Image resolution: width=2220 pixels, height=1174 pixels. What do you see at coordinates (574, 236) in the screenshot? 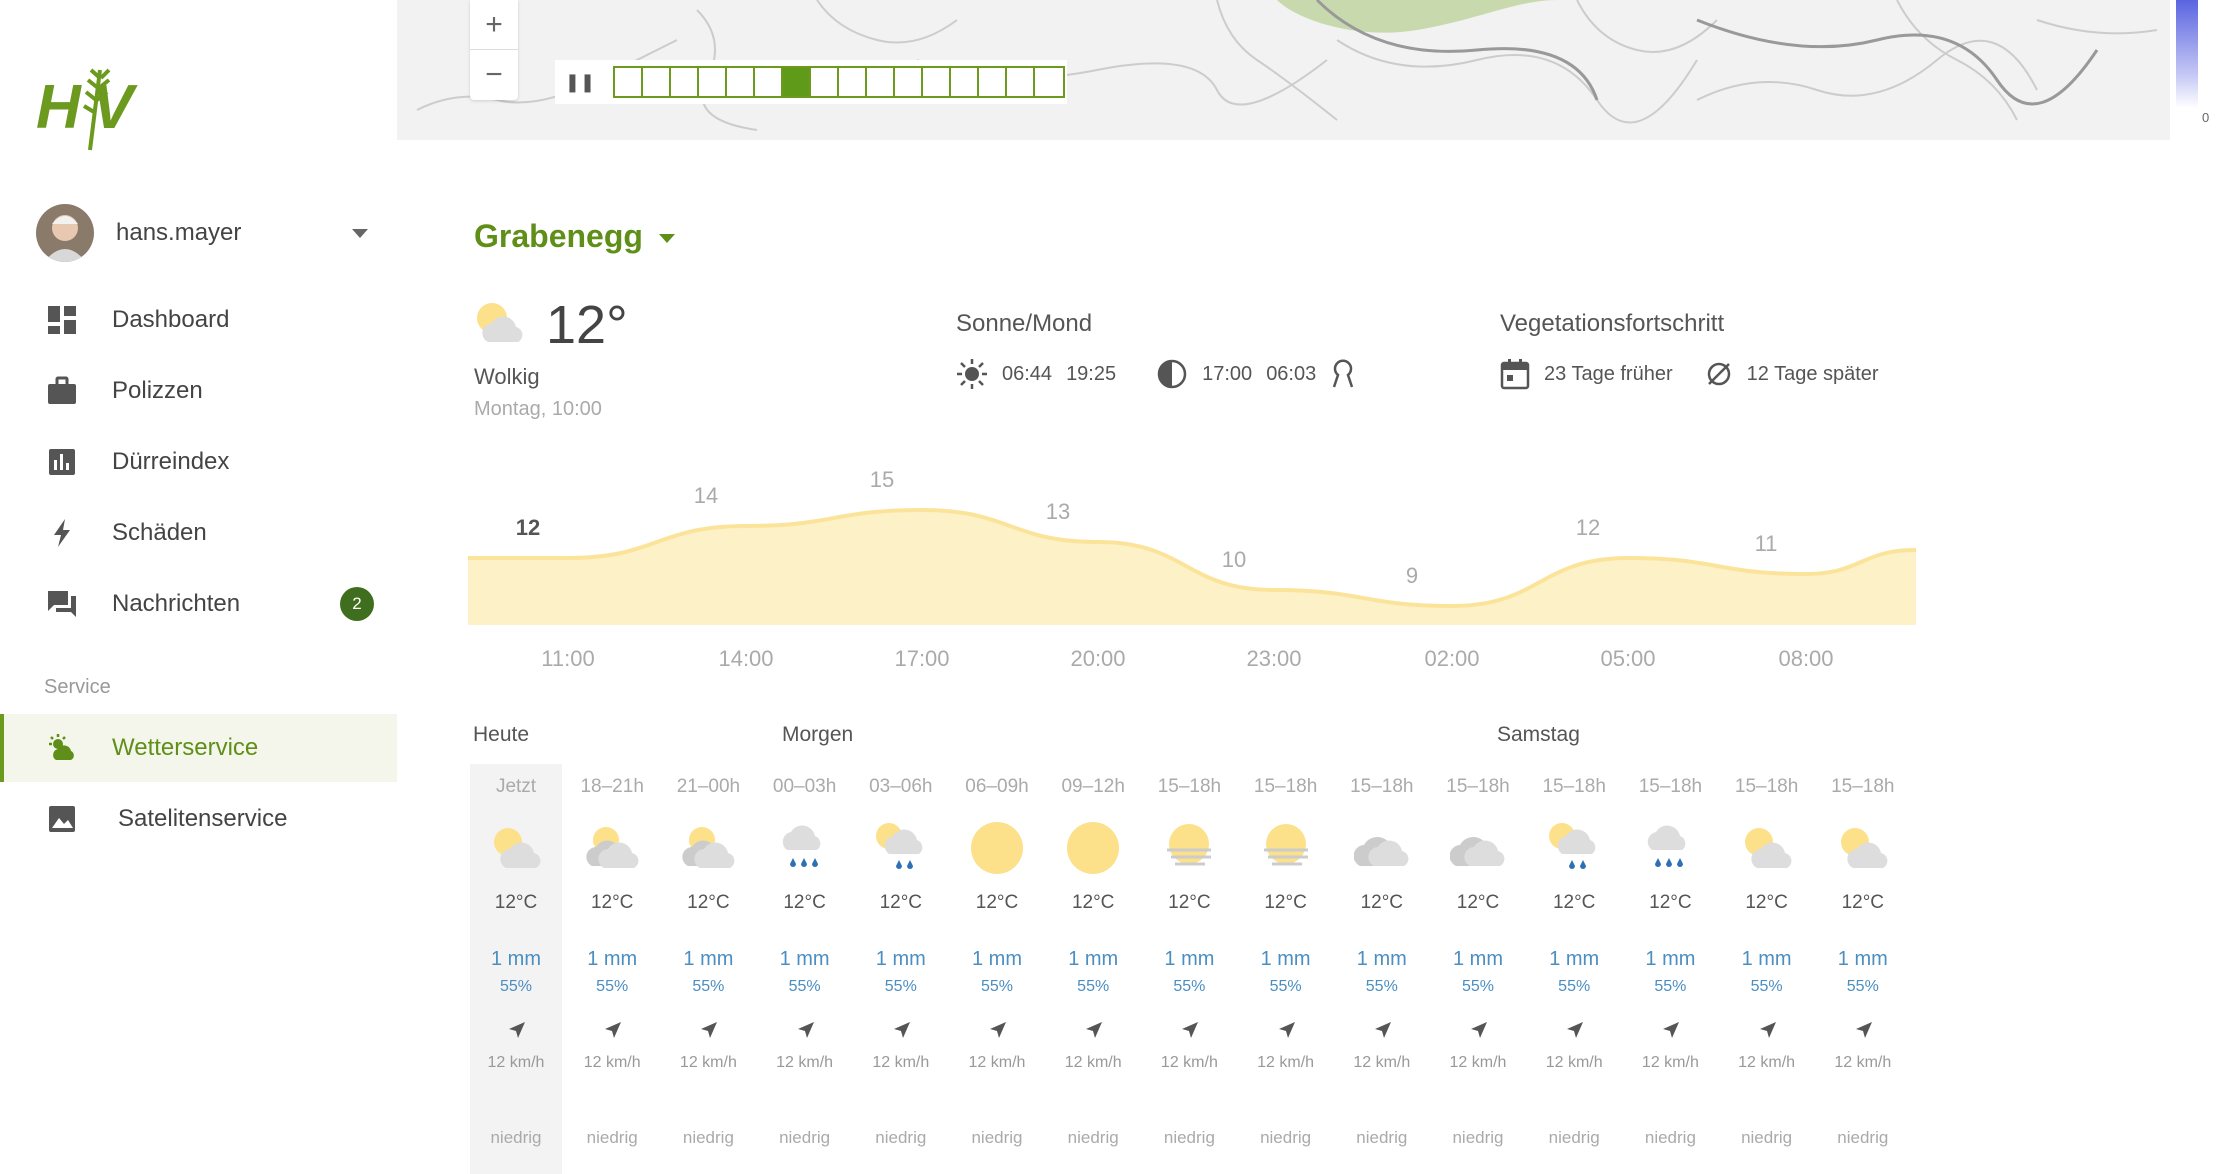
I see `location-select: Grabenegg` at bounding box center [574, 236].